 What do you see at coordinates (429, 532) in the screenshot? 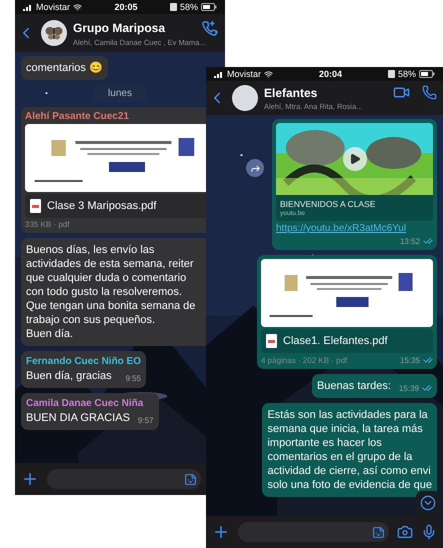
I see `microphone-button` at bounding box center [429, 532].